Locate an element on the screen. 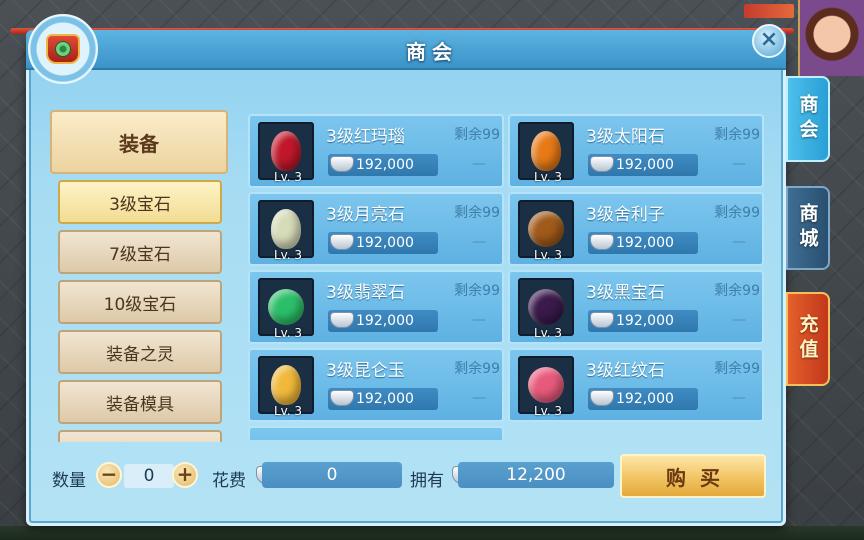 The width and height of the screenshot is (864, 540). shop-item: Lv. 3 3级舍利子 剩余99 192,000 — is located at coordinates (636, 229).